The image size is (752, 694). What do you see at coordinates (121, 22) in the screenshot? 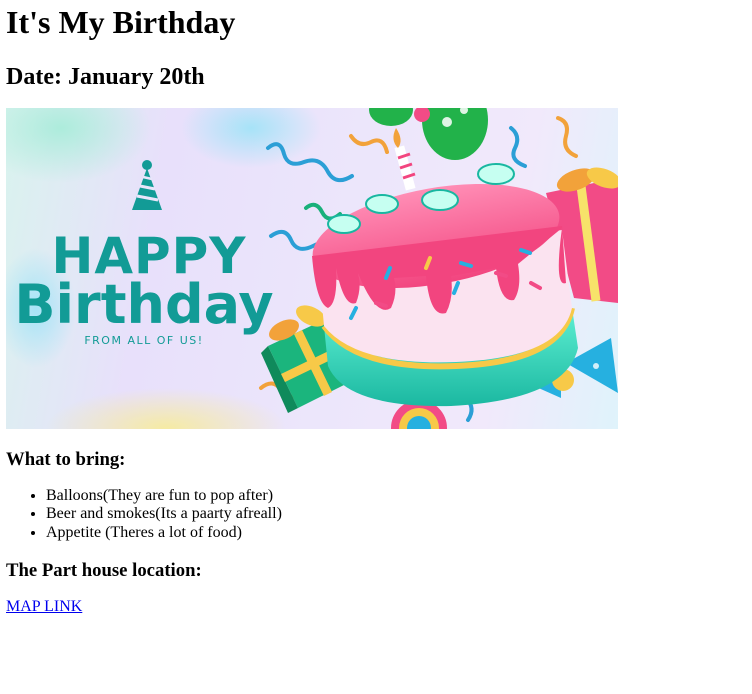
I see `page-title: It's My Birthday` at bounding box center [121, 22].